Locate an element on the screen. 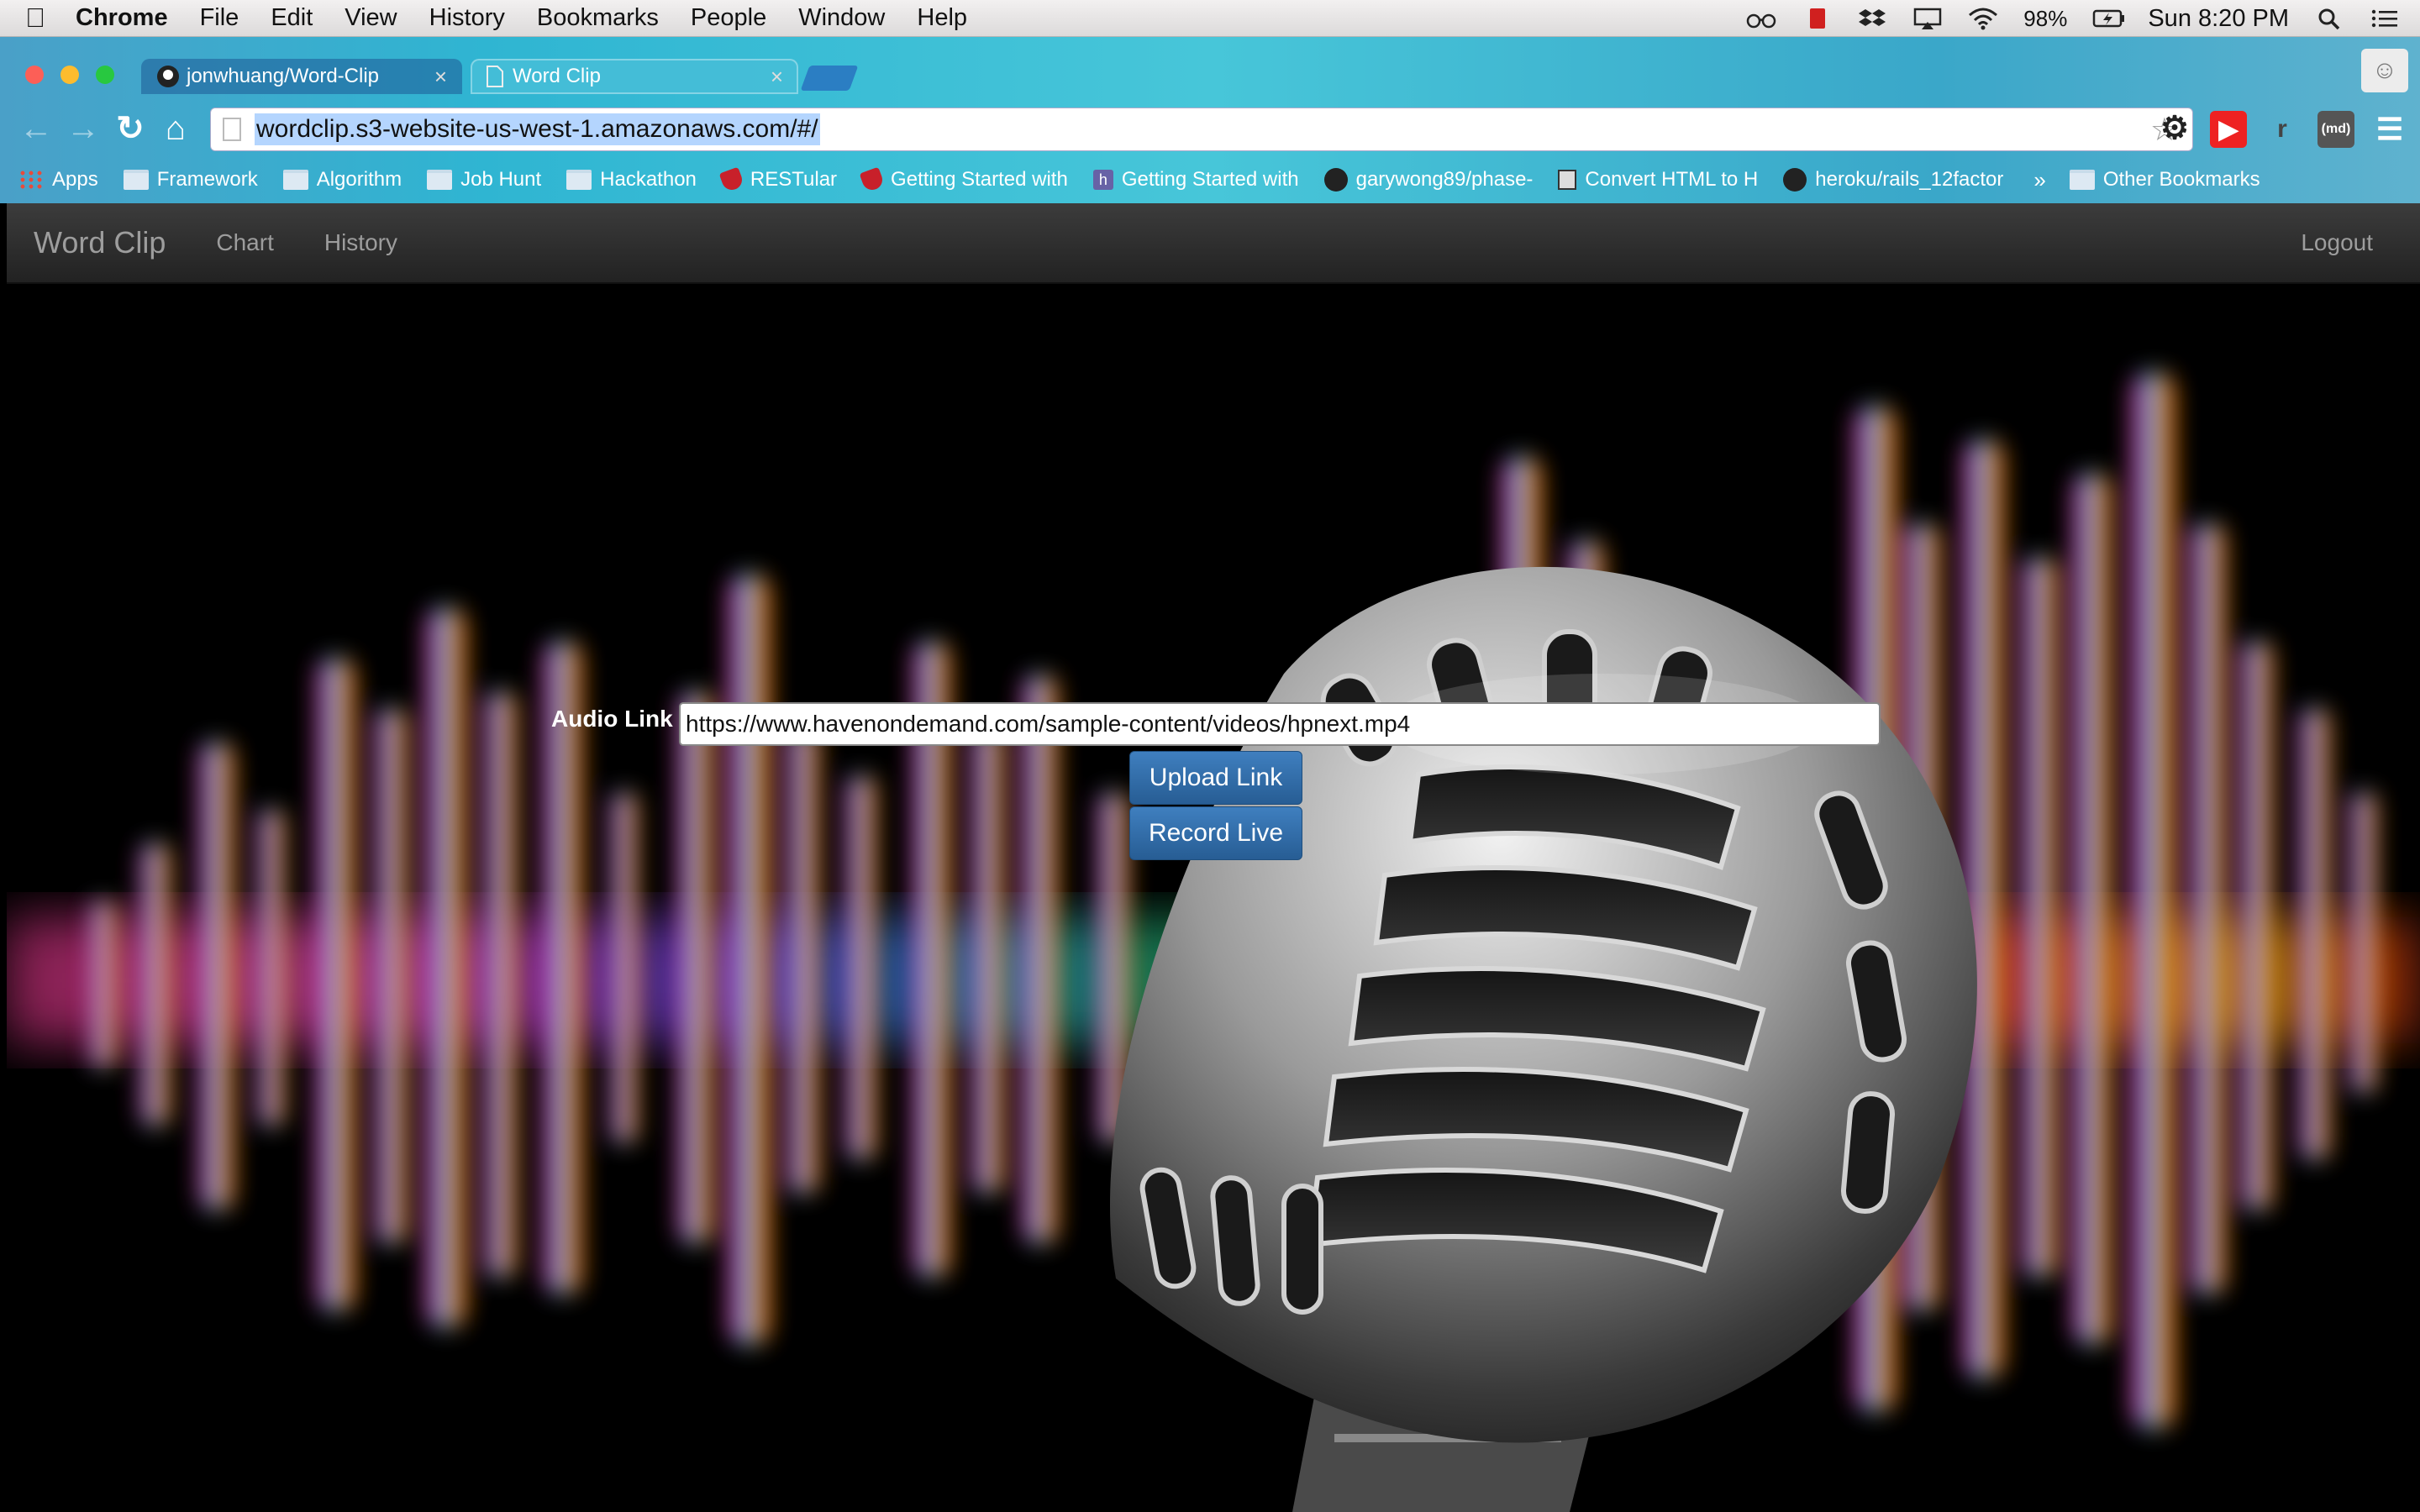  brand-logo: Word Clip is located at coordinates (100, 242).